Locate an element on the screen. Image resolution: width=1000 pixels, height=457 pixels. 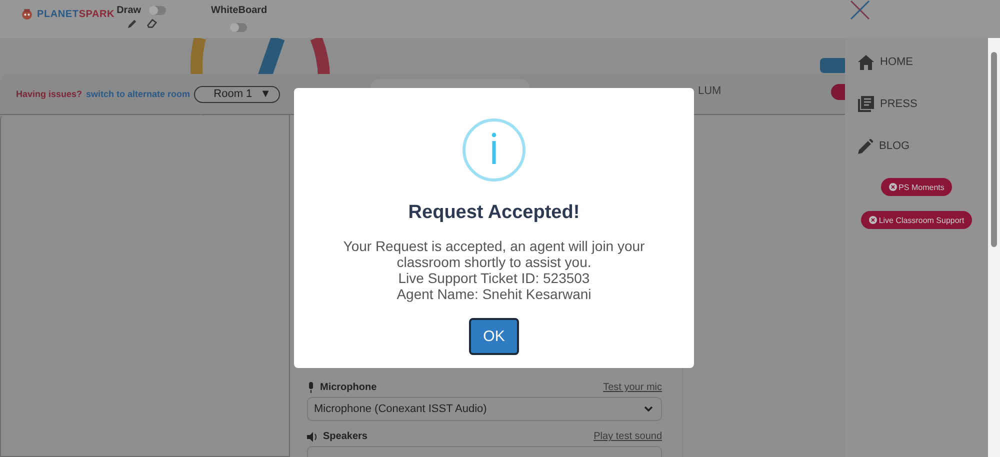
record-button is located at coordinates (838, 92).